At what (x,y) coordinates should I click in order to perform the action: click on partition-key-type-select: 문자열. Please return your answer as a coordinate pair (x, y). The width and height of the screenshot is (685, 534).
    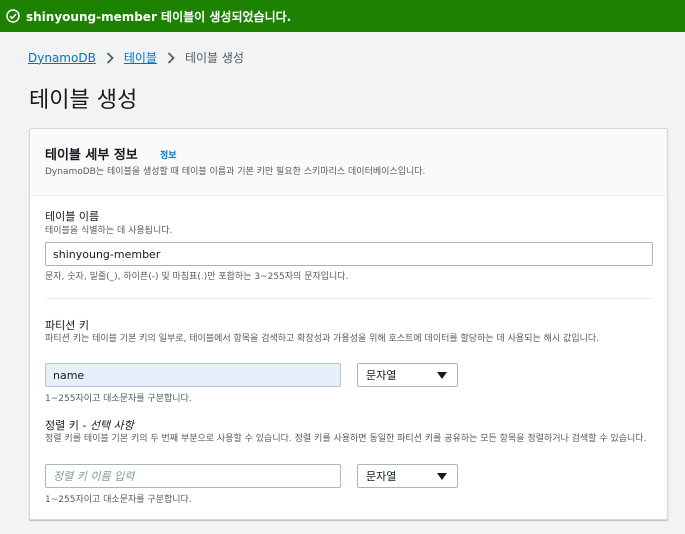
    Looking at the image, I should click on (407, 375).